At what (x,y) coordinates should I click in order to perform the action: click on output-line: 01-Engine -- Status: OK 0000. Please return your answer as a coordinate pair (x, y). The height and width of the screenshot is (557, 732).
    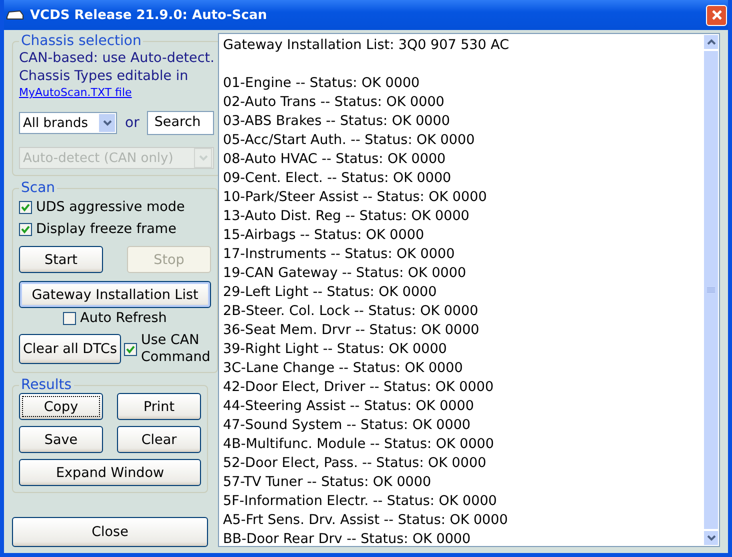
    Looking at the image, I should click on (322, 83).